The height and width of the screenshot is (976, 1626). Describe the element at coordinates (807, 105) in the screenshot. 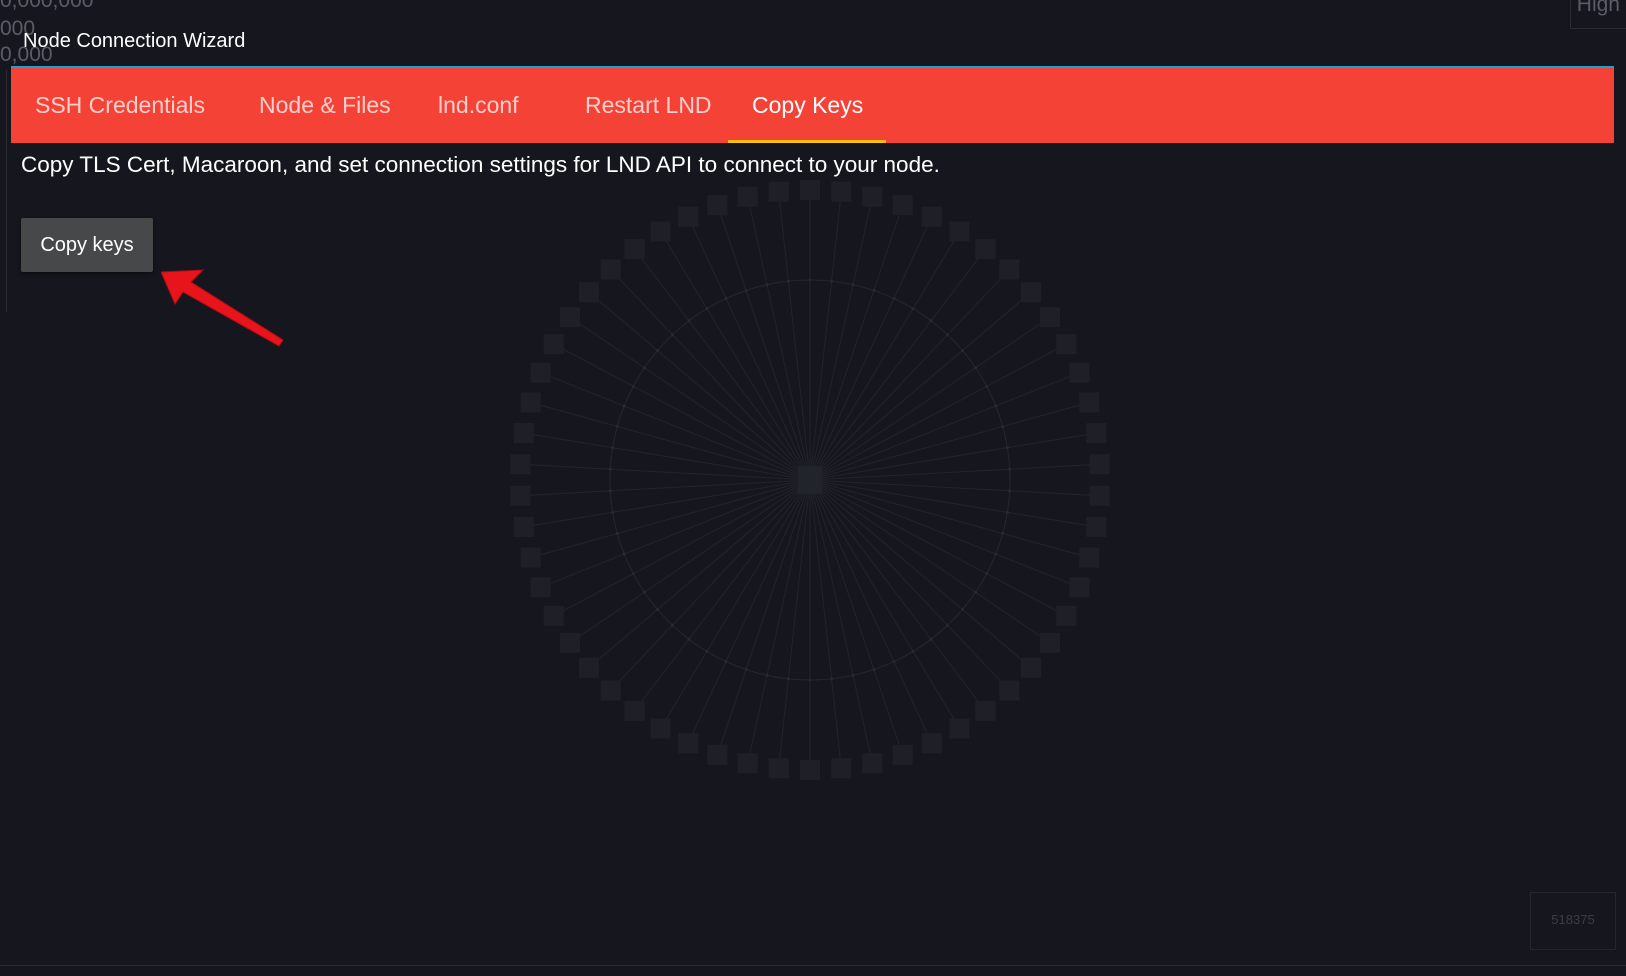

I see `tab-copy-keys: Copy Keys` at that location.